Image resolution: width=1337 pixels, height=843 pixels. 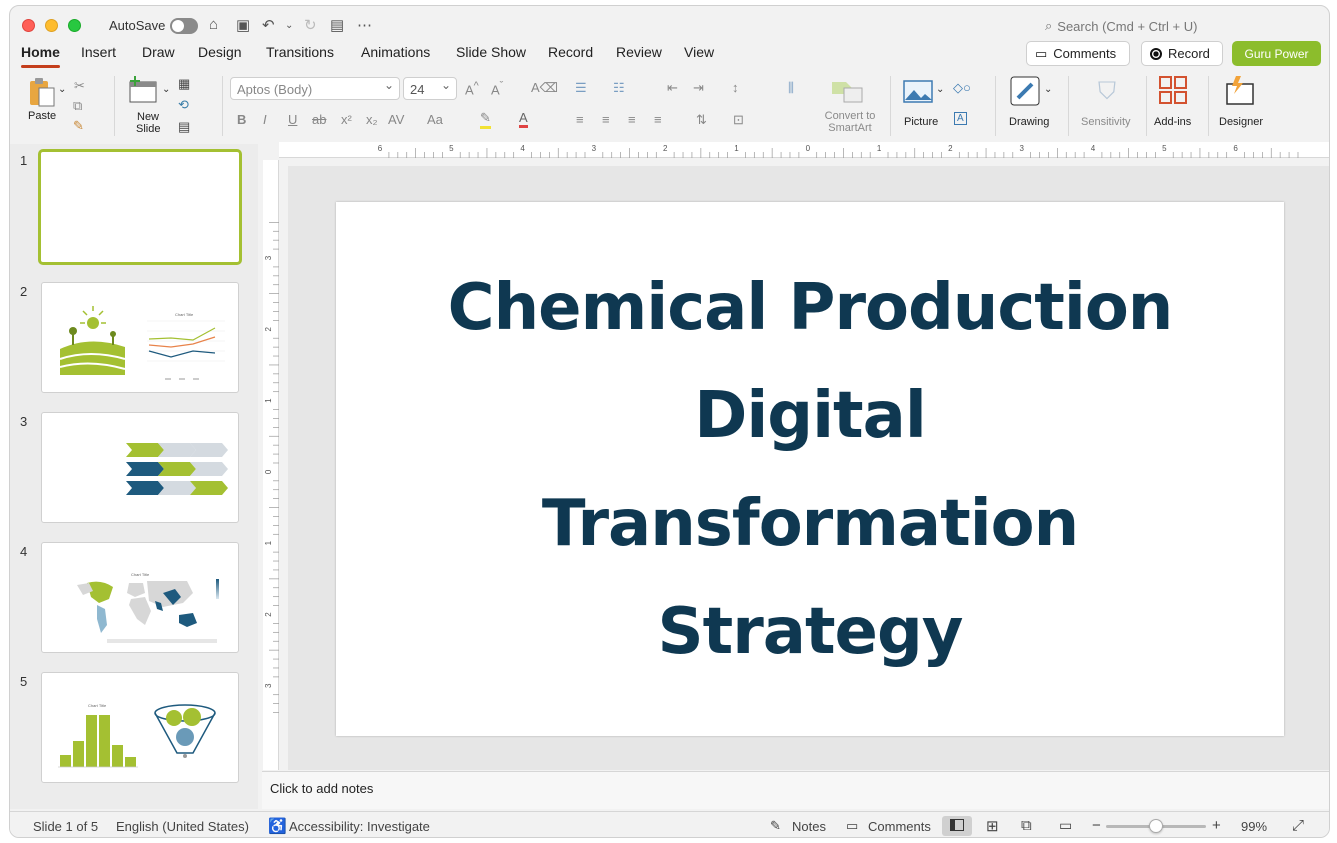 What do you see at coordinates (337, 25) in the screenshot?
I see `save-as-icon: ▤` at bounding box center [337, 25].